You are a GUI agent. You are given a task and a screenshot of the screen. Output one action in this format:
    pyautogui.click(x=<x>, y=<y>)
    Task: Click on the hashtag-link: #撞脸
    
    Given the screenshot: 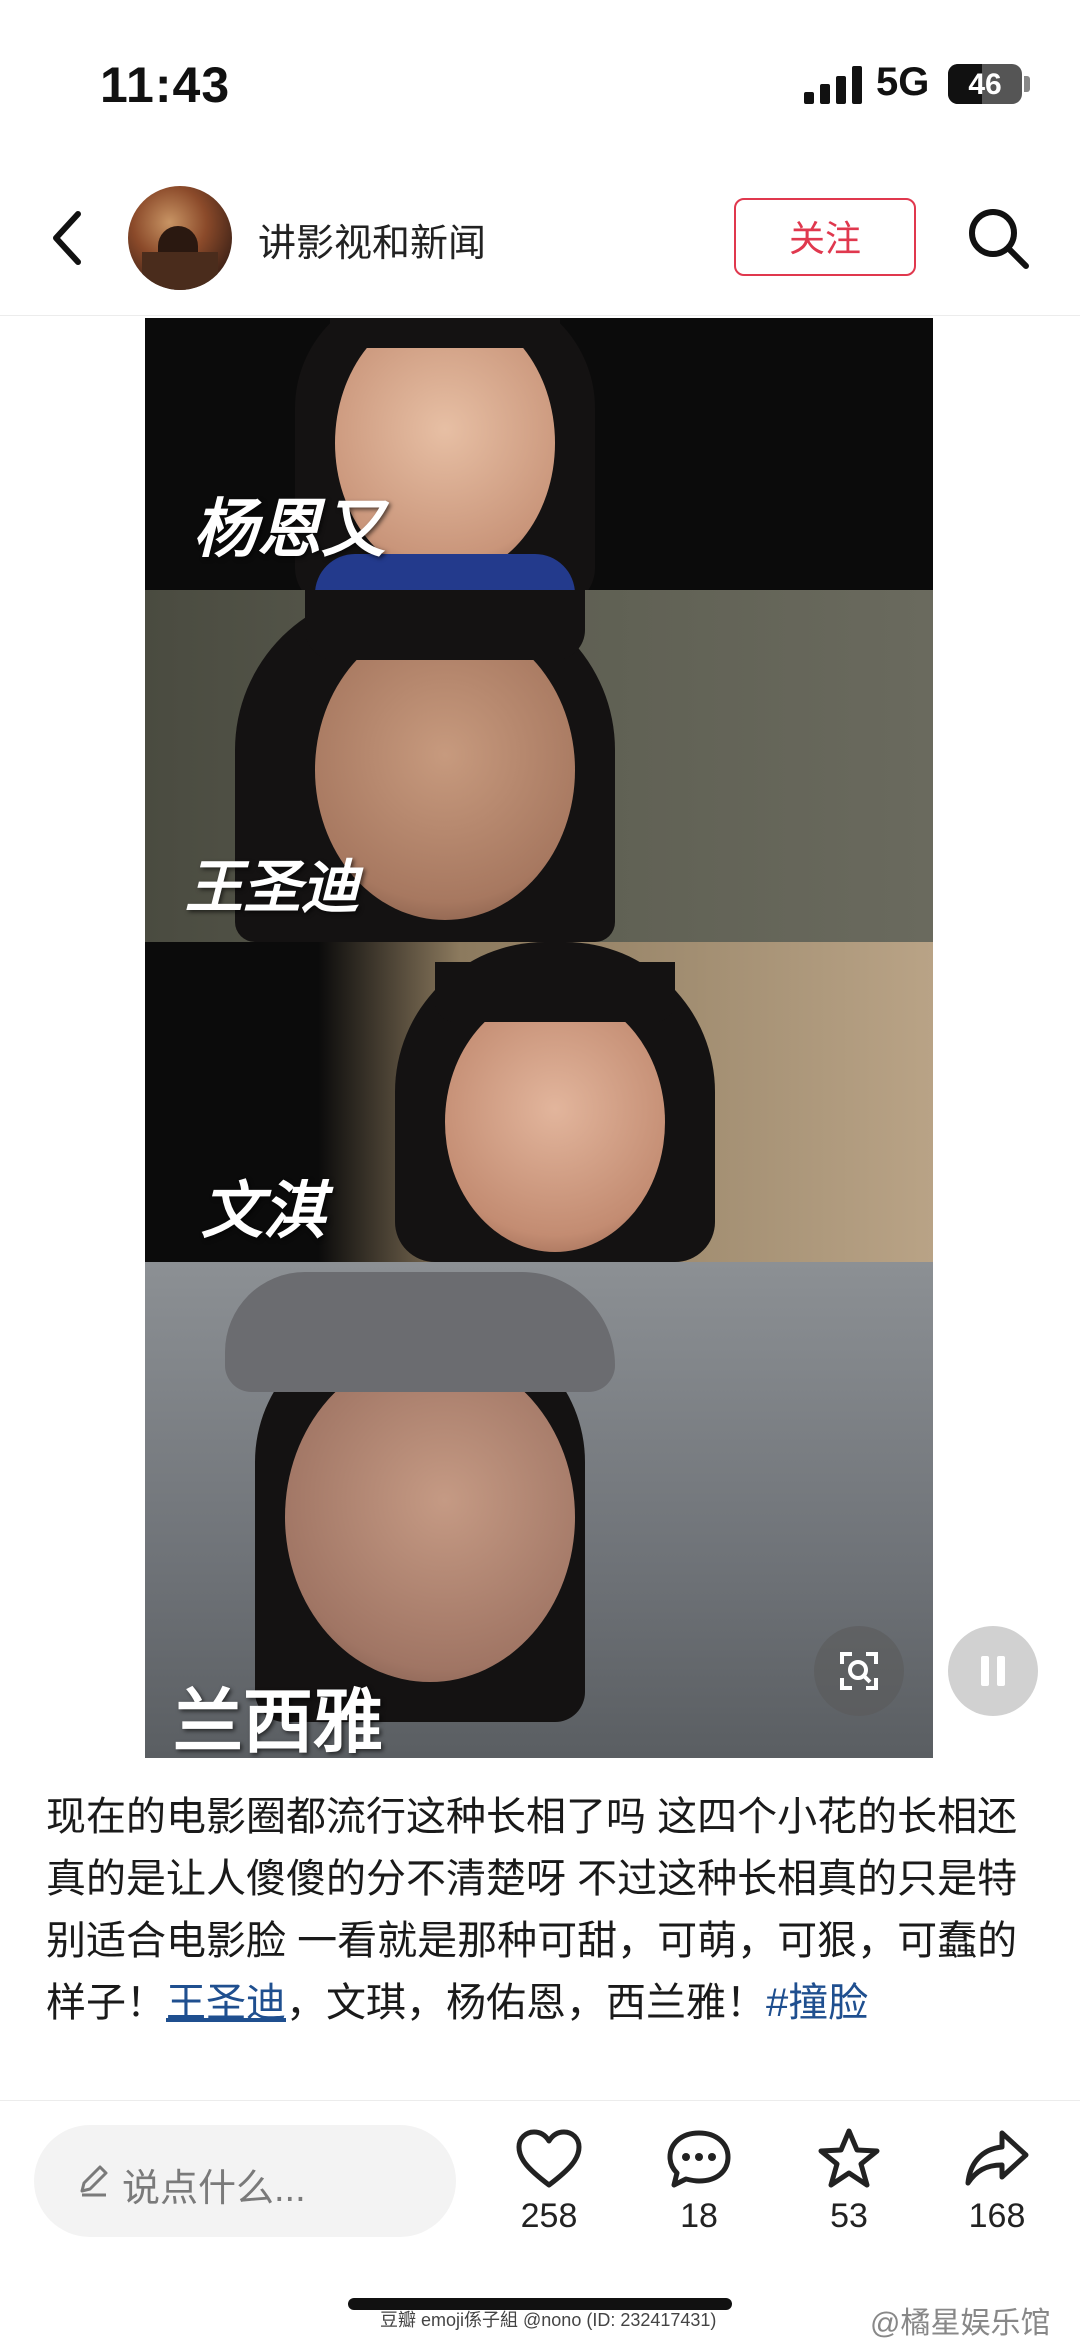 What is the action you would take?
    pyautogui.click(x=817, y=2003)
    